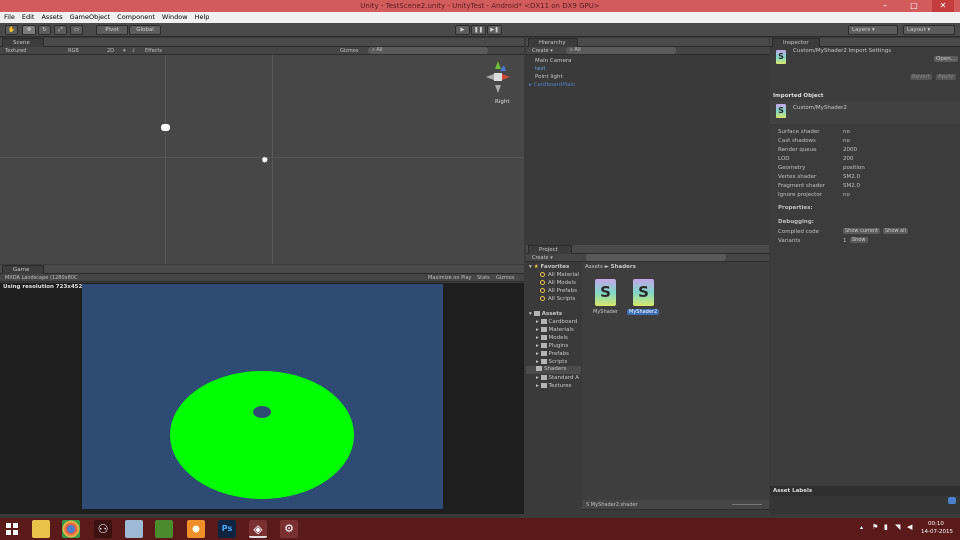 This screenshot has width=960, height=540. I want to click on unity-icon: ◈, so click(258, 529).